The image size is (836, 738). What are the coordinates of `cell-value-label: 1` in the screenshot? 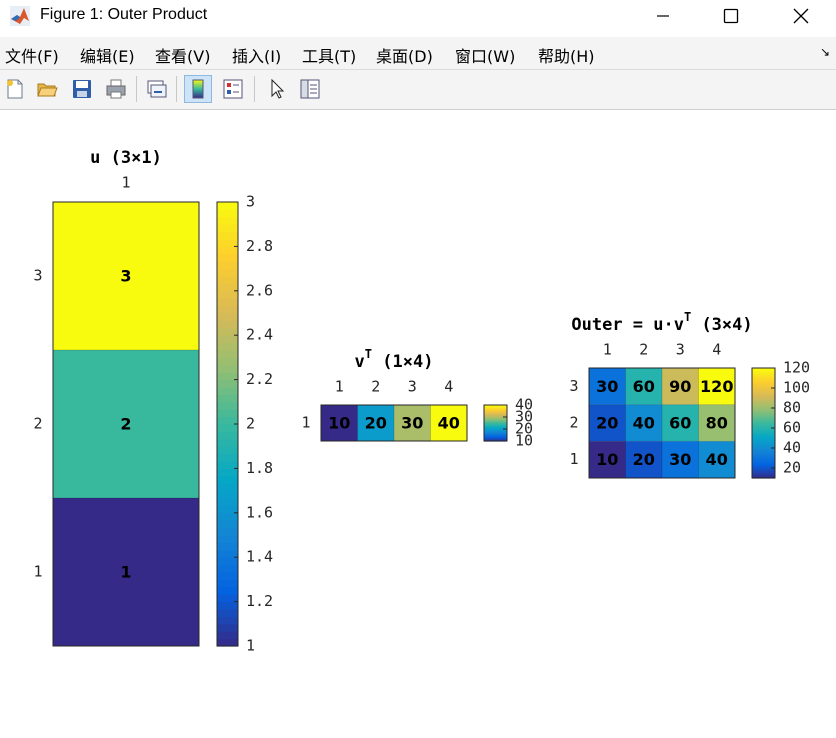 It's located at (125, 572).